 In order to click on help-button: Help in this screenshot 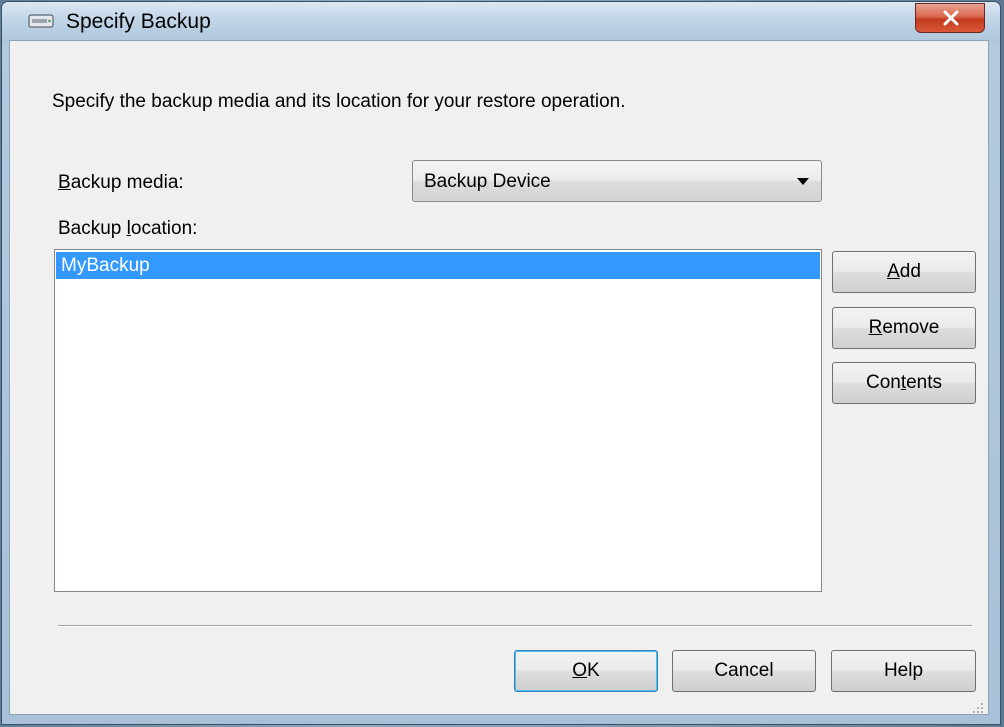, I will do `click(903, 671)`.